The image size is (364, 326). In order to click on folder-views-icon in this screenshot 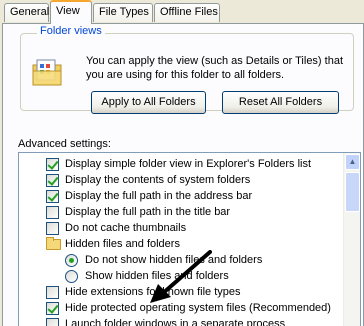, I will do `click(47, 72)`.